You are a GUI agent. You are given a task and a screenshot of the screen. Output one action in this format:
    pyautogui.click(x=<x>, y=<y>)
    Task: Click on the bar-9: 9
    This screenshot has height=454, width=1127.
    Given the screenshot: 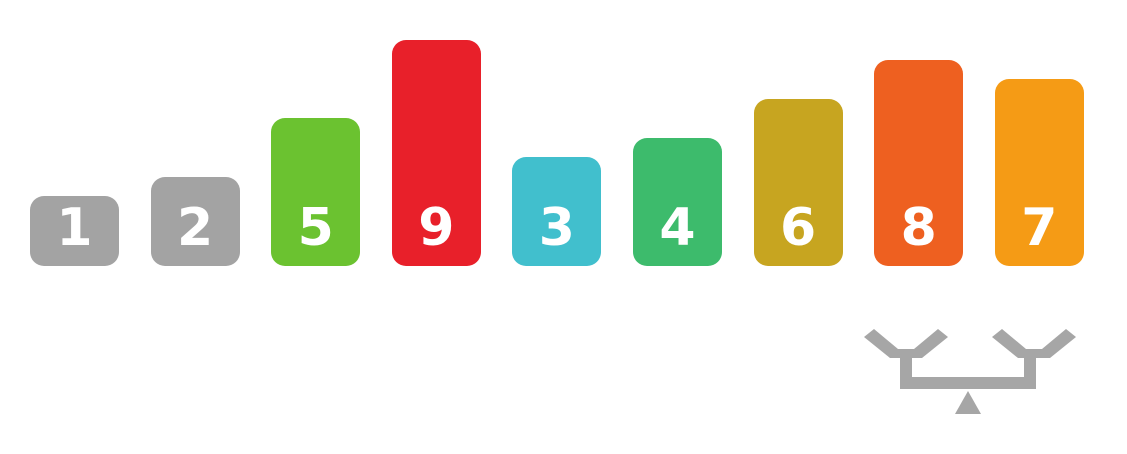 What is the action you would take?
    pyautogui.click(x=436, y=153)
    